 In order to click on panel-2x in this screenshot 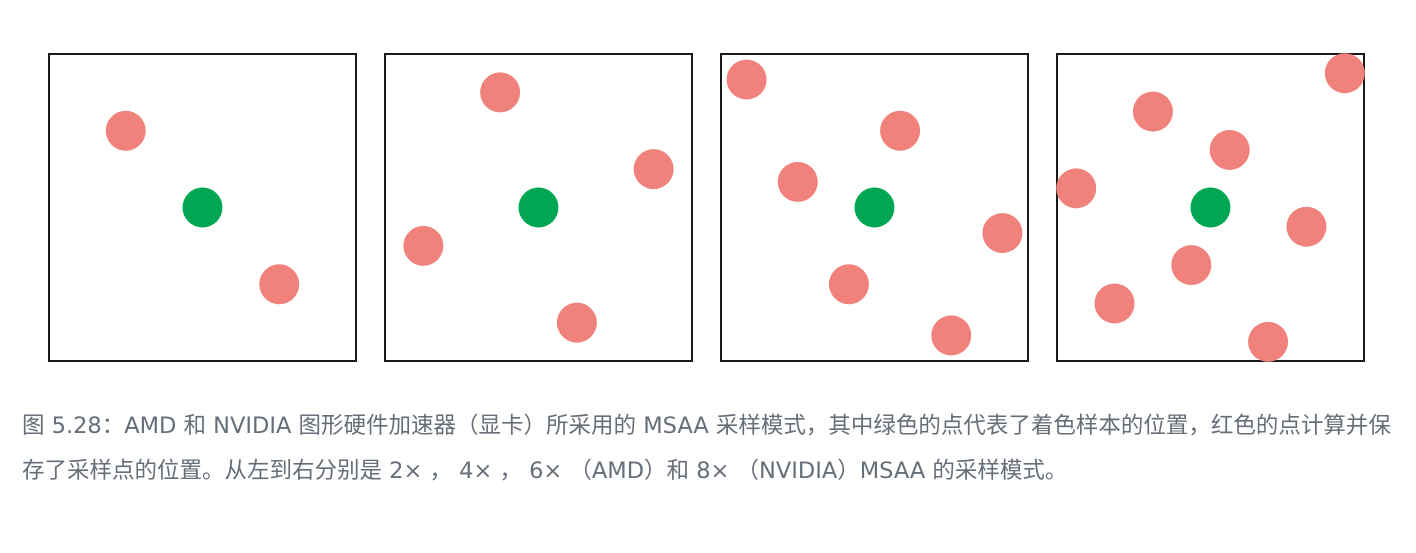, I will do `click(202, 207)`.